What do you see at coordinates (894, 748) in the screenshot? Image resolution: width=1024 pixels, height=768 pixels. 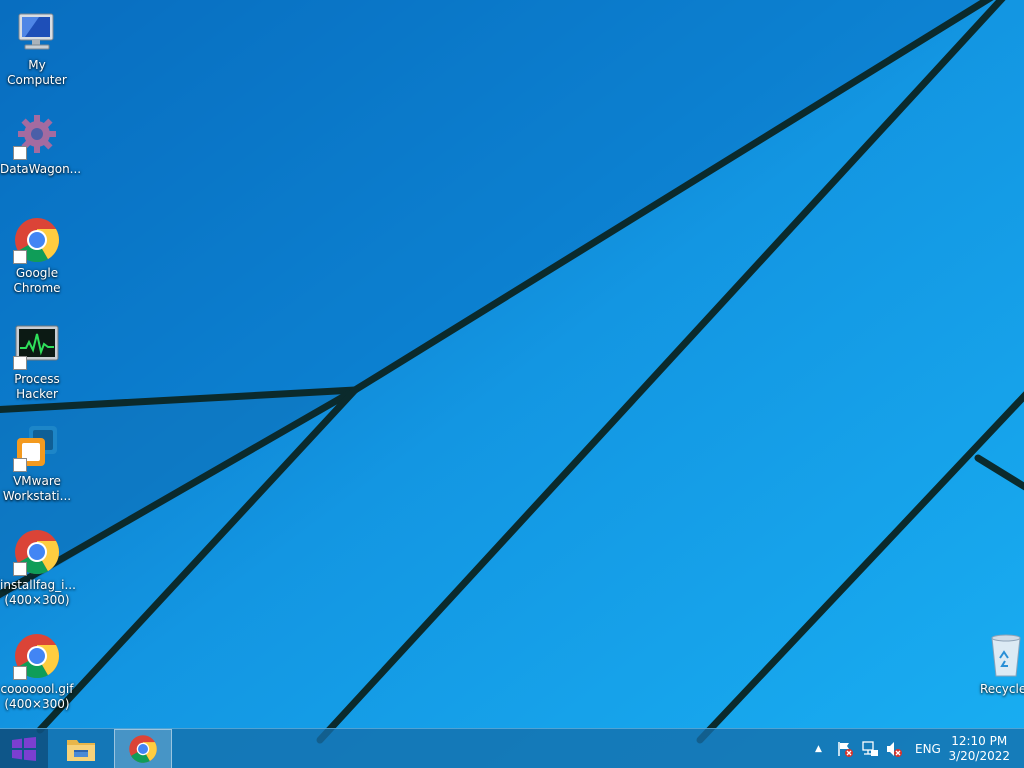 I see `volume-muted-icon` at bounding box center [894, 748].